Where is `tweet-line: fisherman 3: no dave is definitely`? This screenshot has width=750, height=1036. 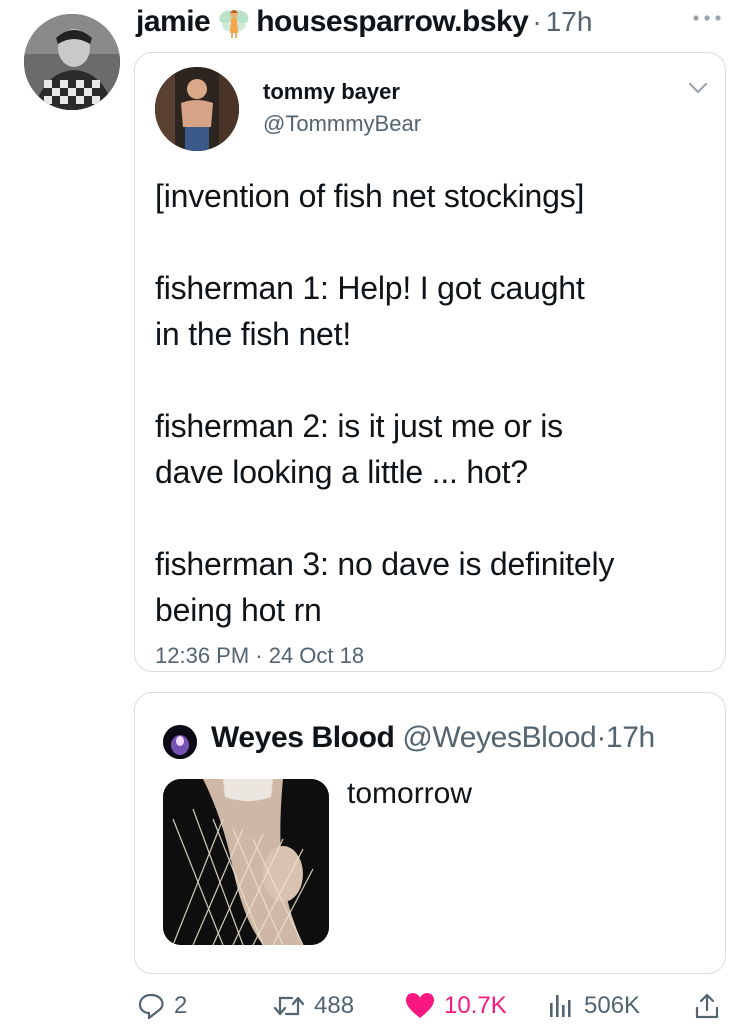 tweet-line: fisherman 3: no dave is definitely is located at coordinates (385, 564).